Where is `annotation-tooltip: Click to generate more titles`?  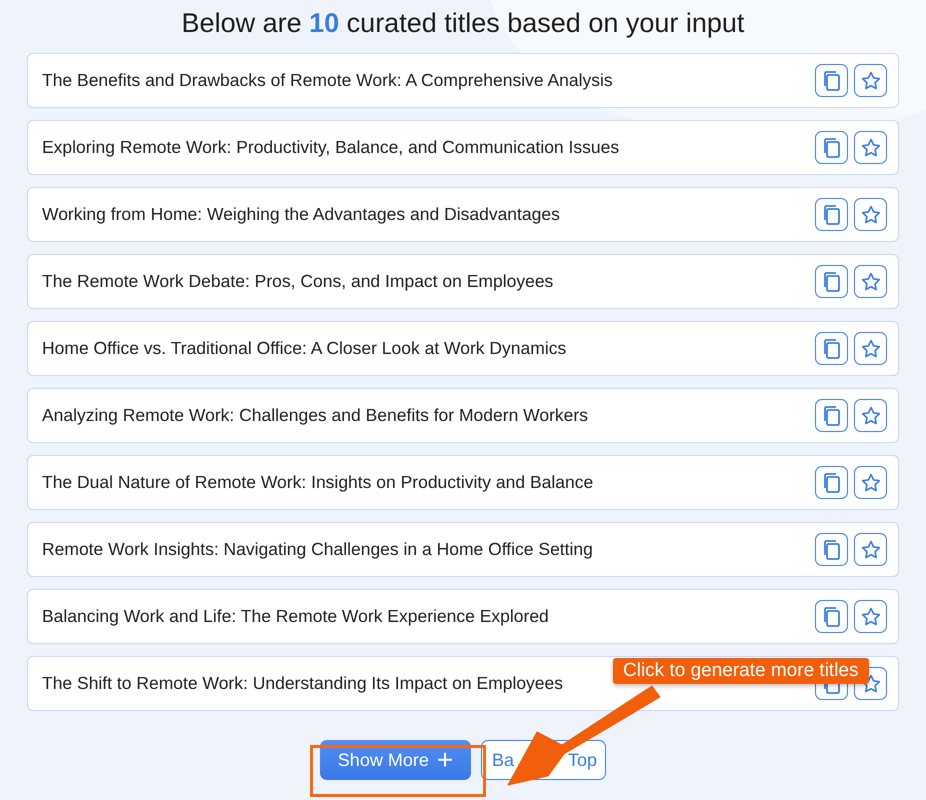
annotation-tooltip: Click to generate more titles is located at coordinates (740, 671).